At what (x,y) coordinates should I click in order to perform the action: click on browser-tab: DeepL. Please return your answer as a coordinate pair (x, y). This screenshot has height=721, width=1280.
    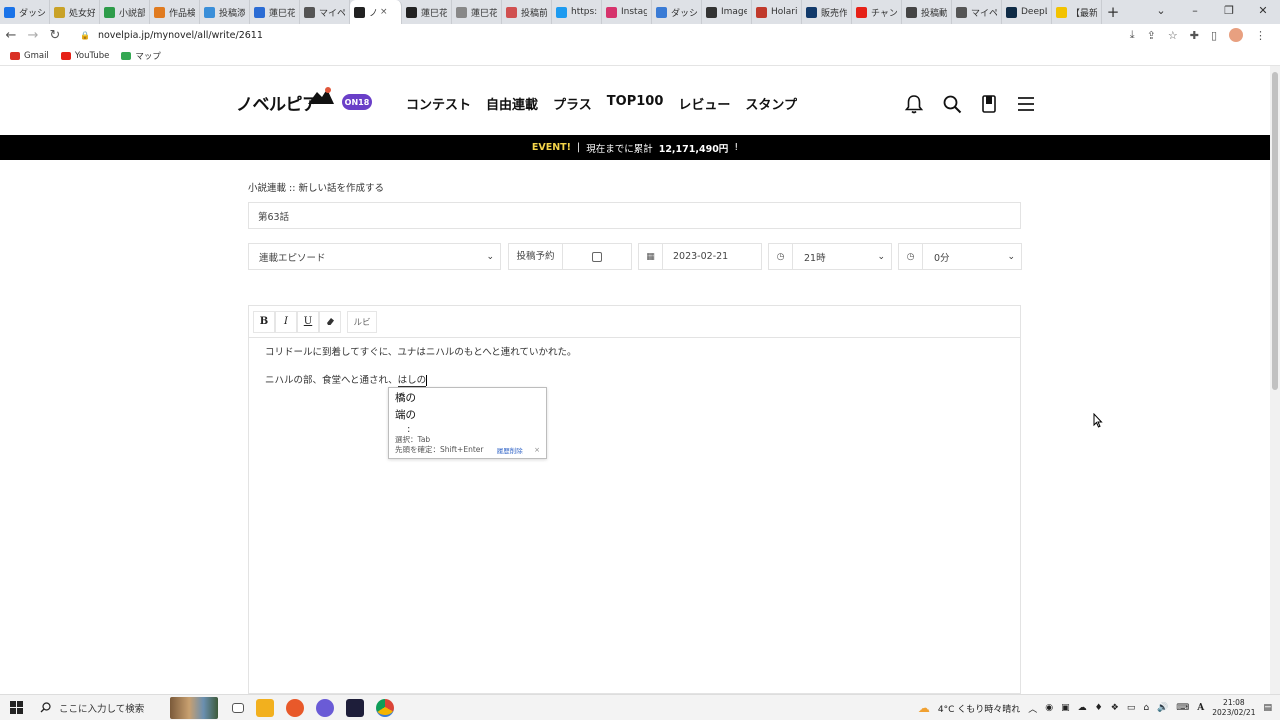
    Looking at the image, I should click on (1027, 12).